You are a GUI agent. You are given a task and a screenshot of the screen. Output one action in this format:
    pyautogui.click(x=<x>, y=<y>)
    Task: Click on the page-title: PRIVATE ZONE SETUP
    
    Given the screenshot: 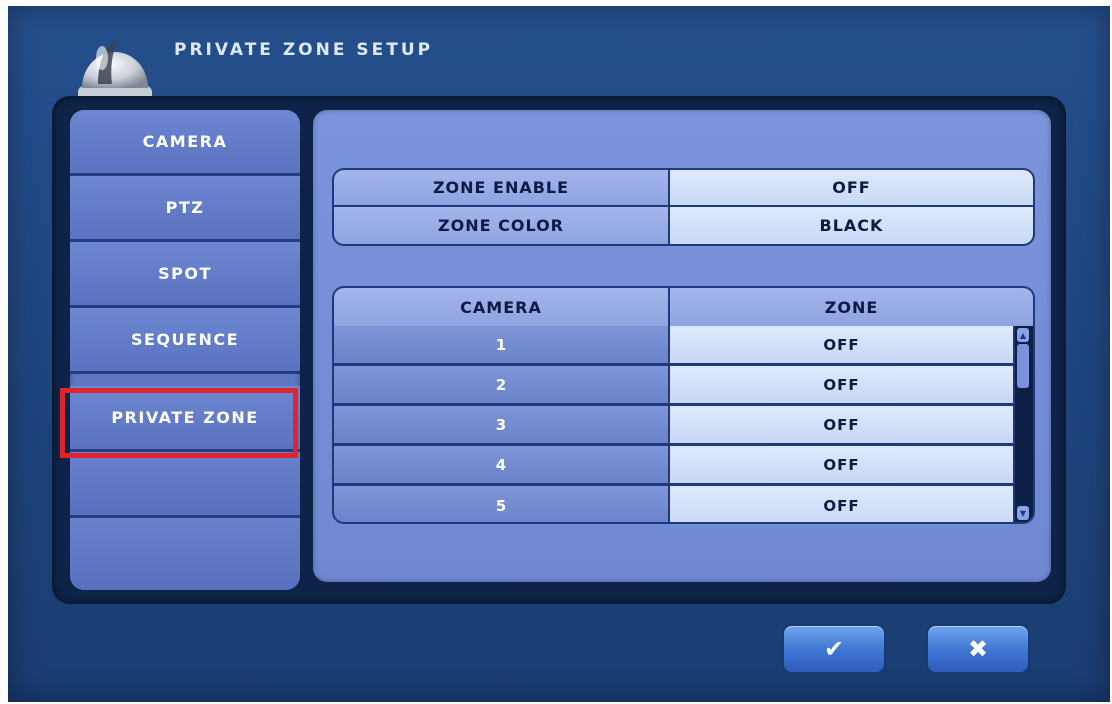 What is the action you would take?
    pyautogui.click(x=304, y=50)
    